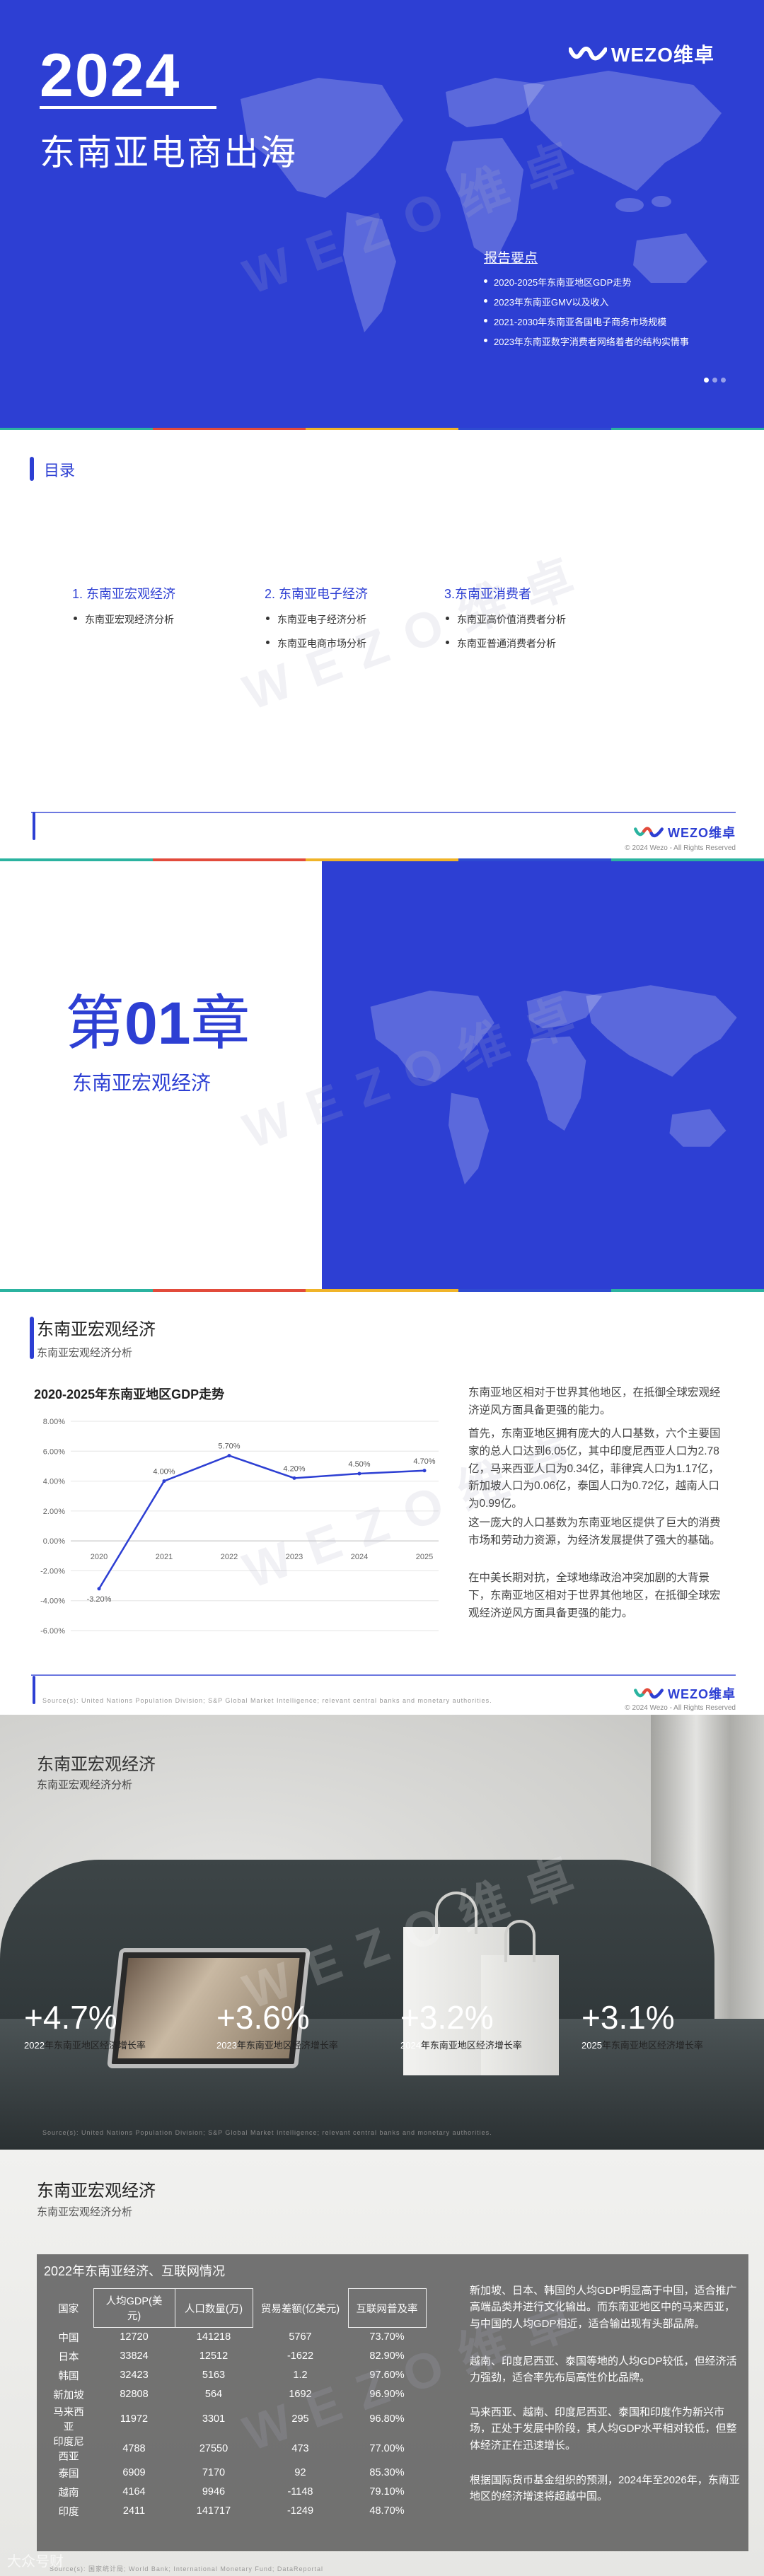  What do you see at coordinates (261, 1522) in the screenshot?
I see `gdp-series-line` at bounding box center [261, 1522].